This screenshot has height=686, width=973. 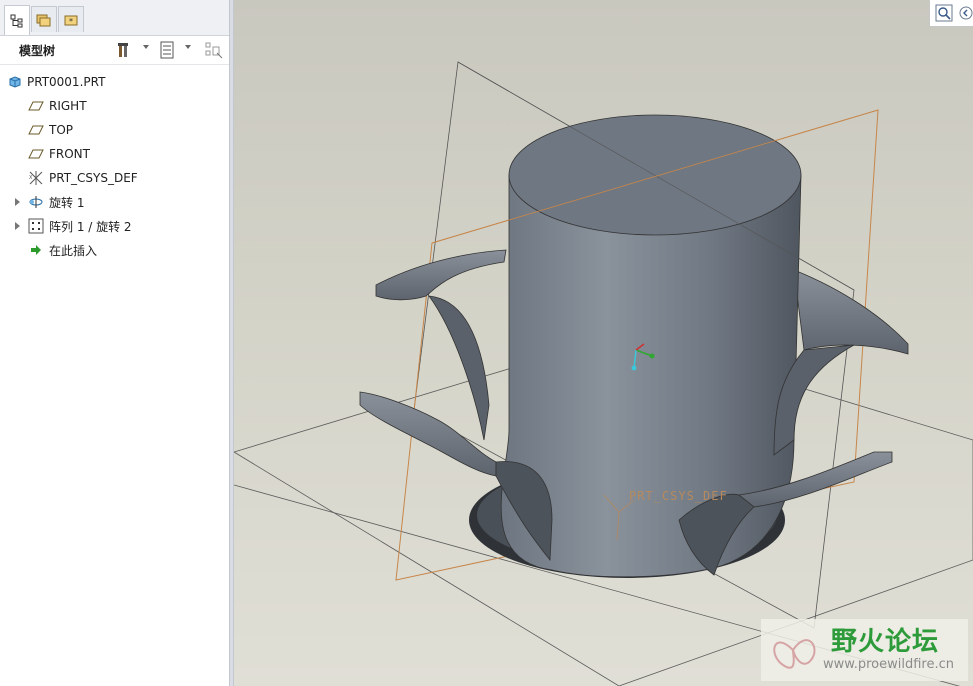 I want to click on watermark-logo, so click(x=794, y=654).